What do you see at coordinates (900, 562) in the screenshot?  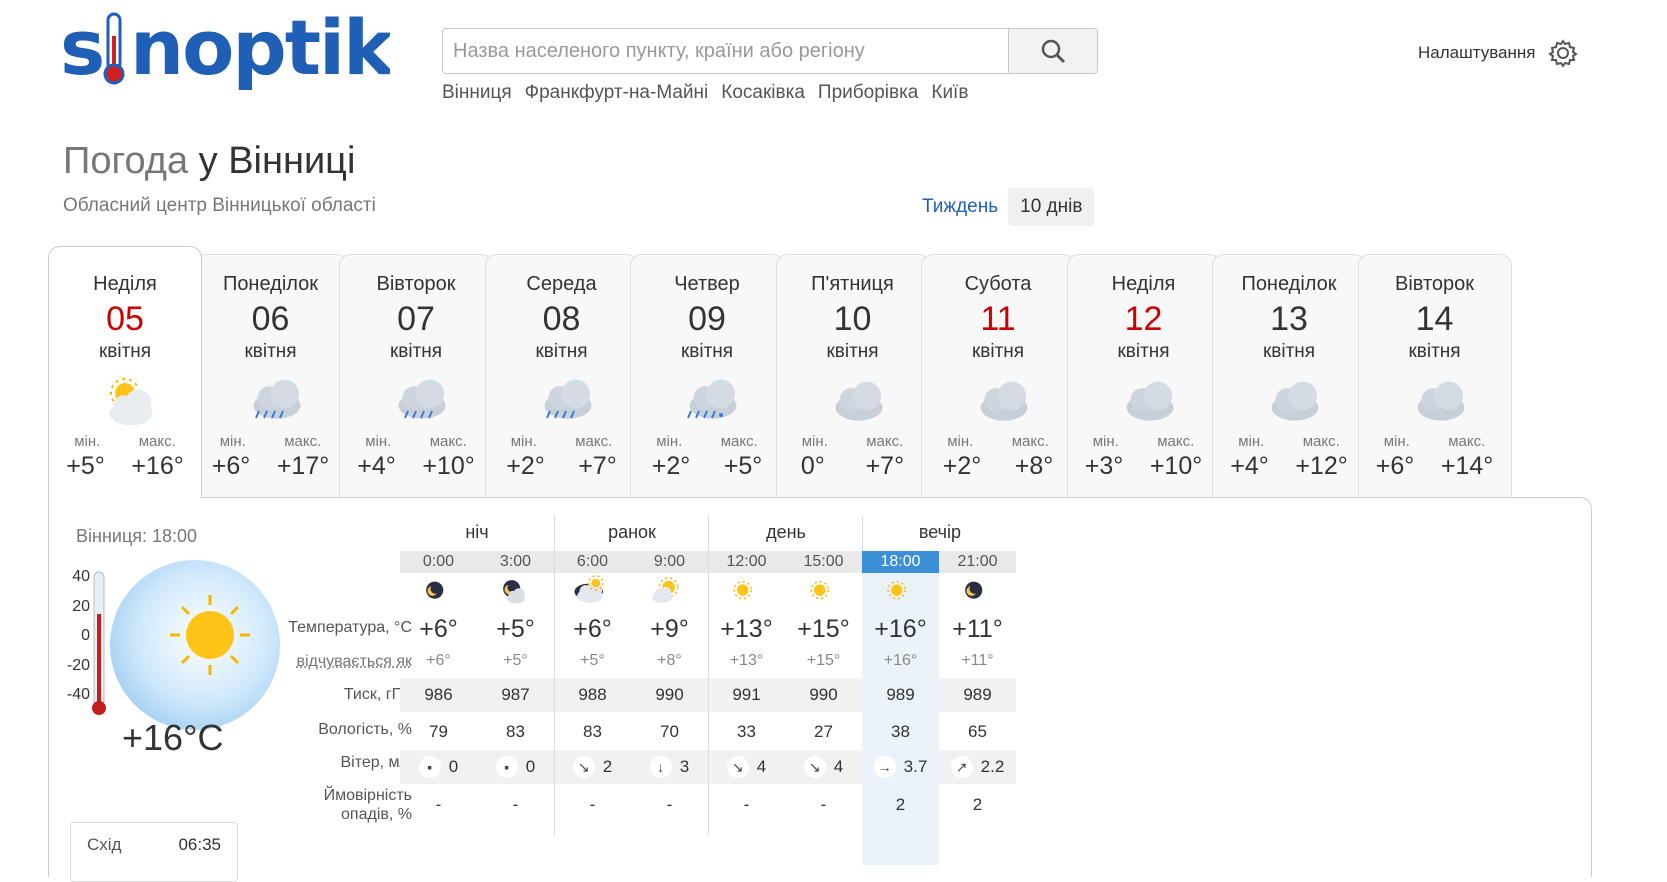 I see `hour-time: 18:00` at bounding box center [900, 562].